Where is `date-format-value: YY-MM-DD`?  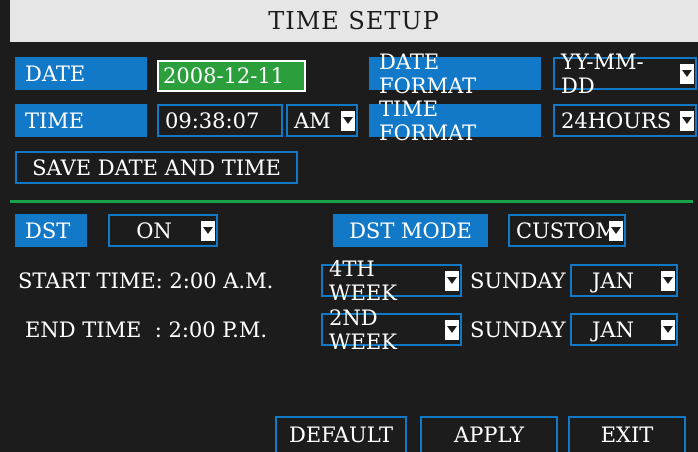
date-format-value: YY-MM-DD is located at coordinates (602, 73).